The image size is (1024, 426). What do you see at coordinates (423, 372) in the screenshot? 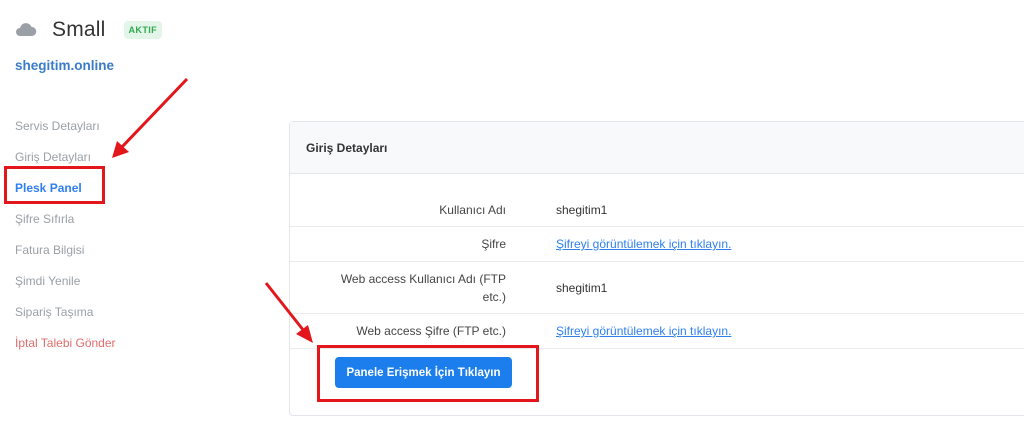
I see `panel-access-button: Panele Erişmek İçin Tıklayın` at bounding box center [423, 372].